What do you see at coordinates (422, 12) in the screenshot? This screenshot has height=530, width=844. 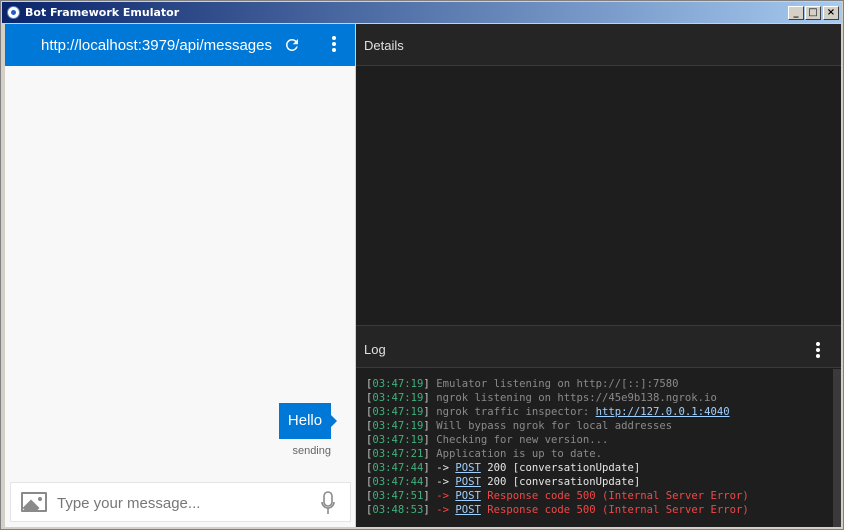 I see `title-bar: Bot Framework Emulator _ □ ×` at bounding box center [422, 12].